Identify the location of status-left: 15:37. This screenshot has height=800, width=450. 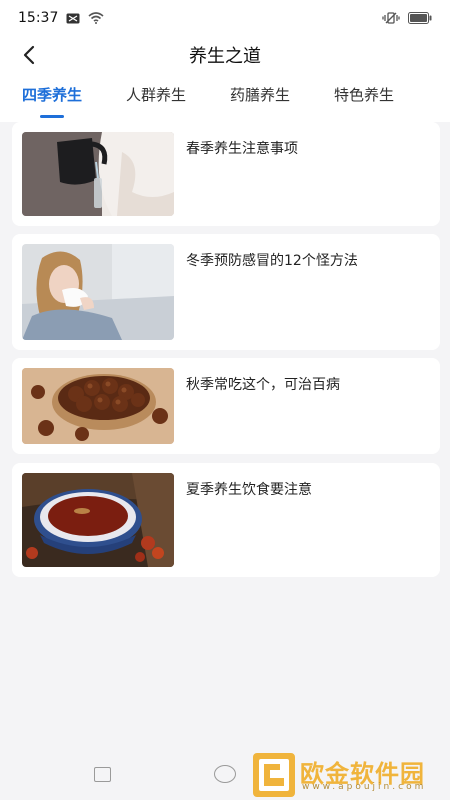
(61, 18).